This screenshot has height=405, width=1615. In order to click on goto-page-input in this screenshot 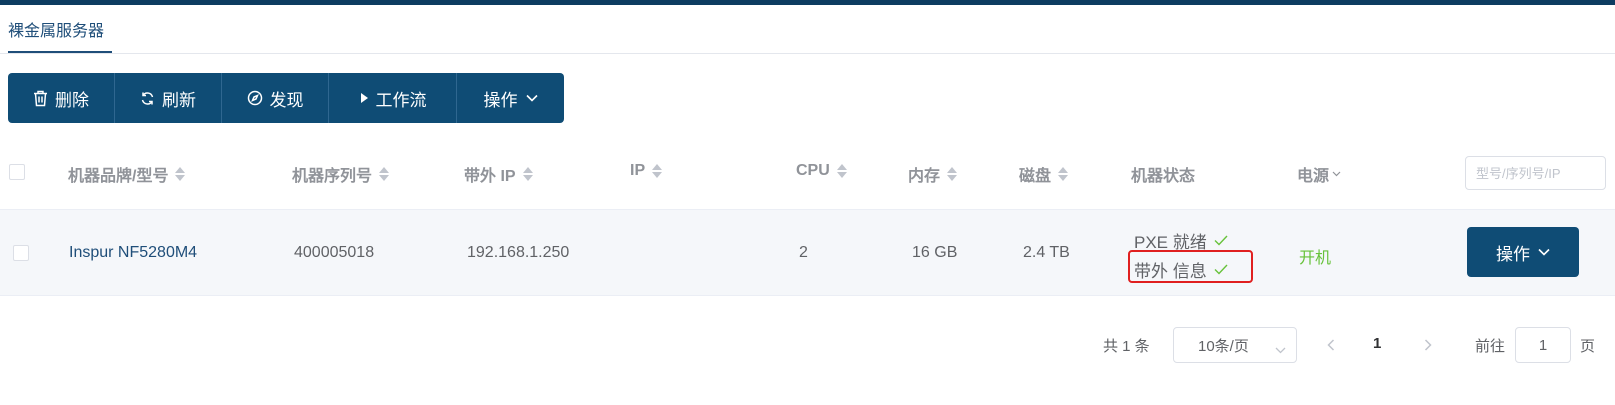, I will do `click(1543, 345)`.